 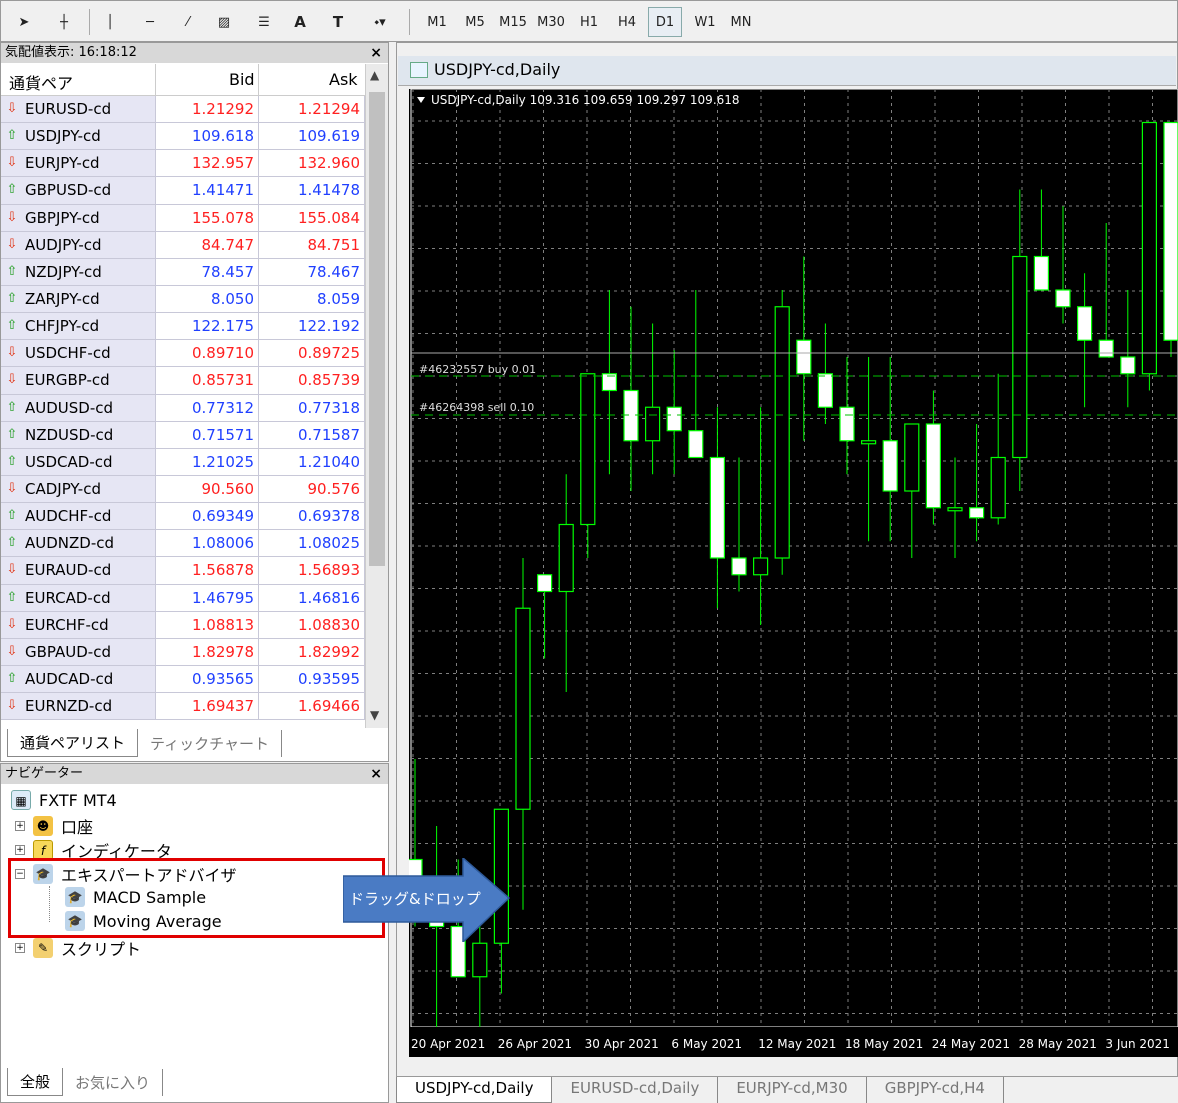 What do you see at coordinates (35, 1082) in the screenshot?
I see `tab-general: 全般` at bounding box center [35, 1082].